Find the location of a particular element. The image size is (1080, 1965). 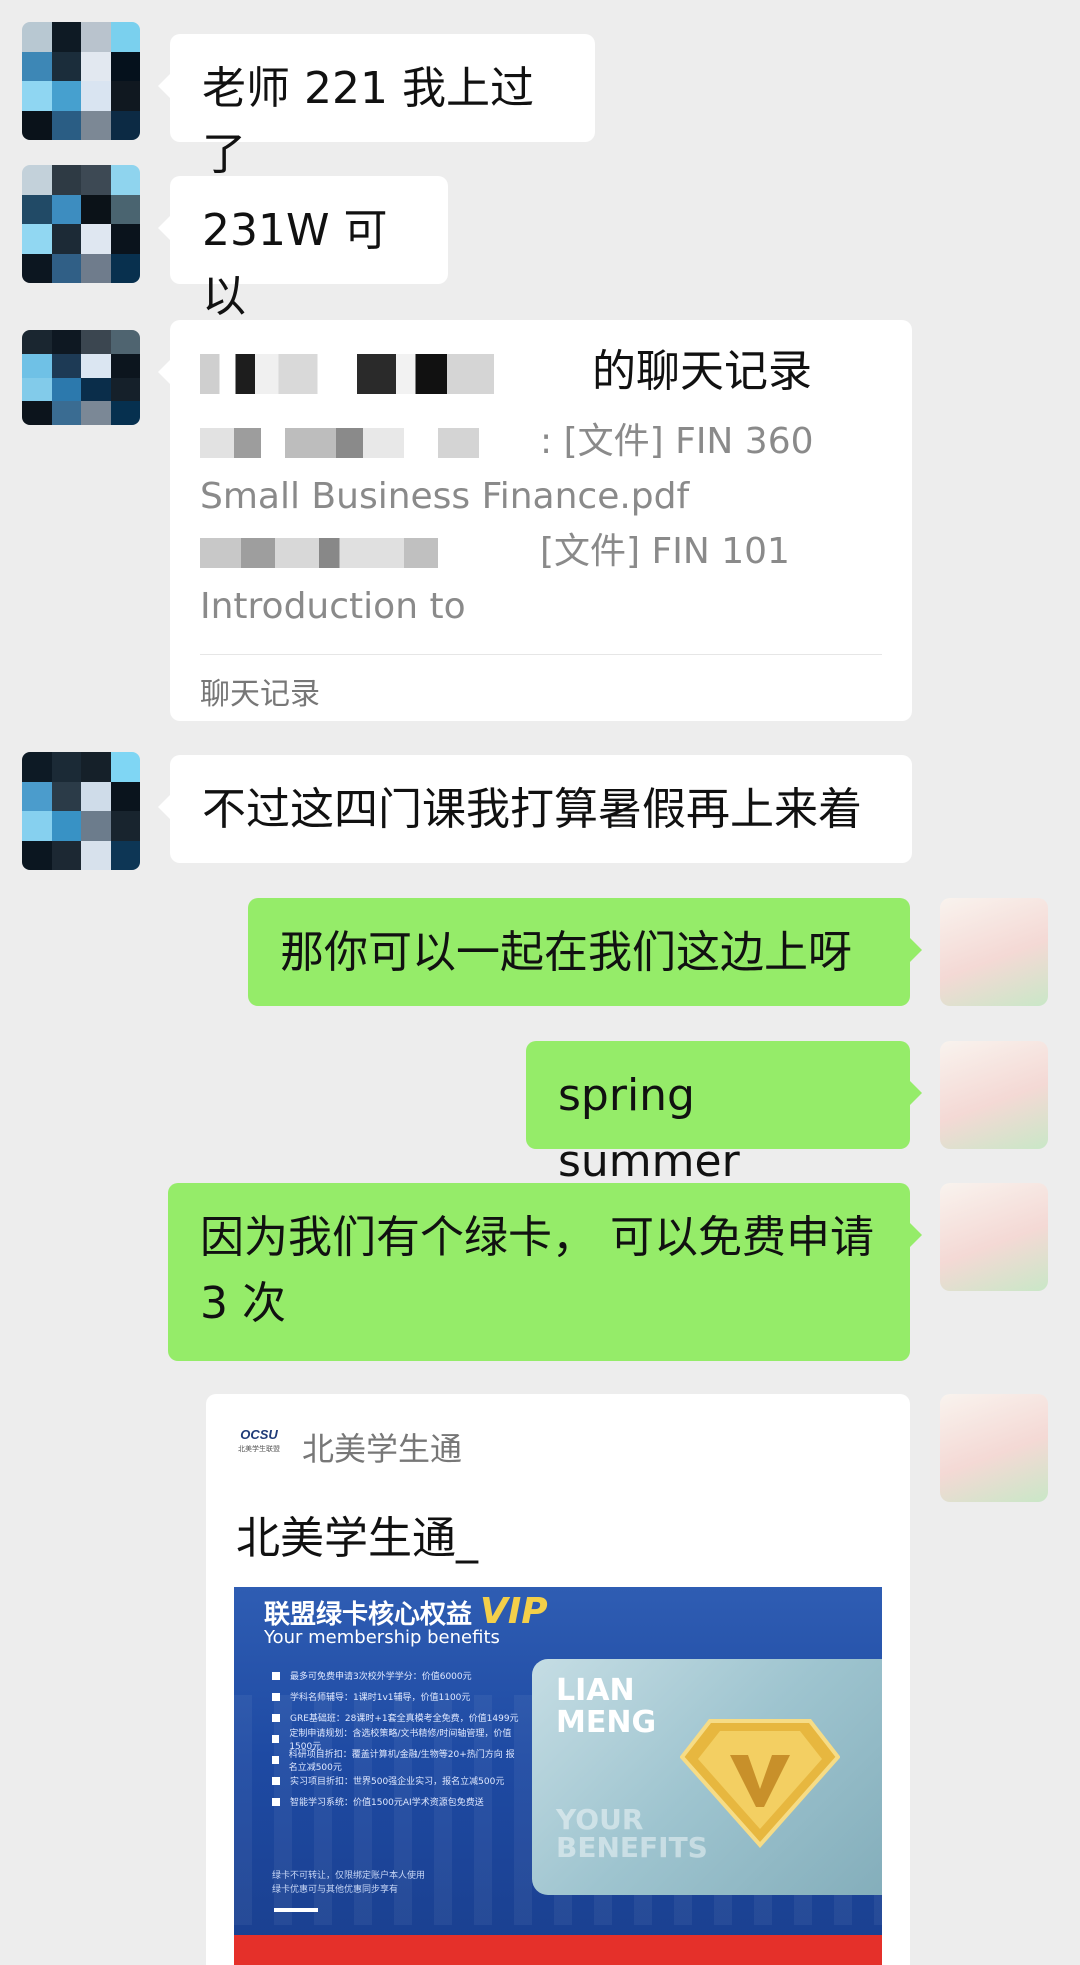

message-bubble-self: spring summer is located at coordinates (724, 1114).